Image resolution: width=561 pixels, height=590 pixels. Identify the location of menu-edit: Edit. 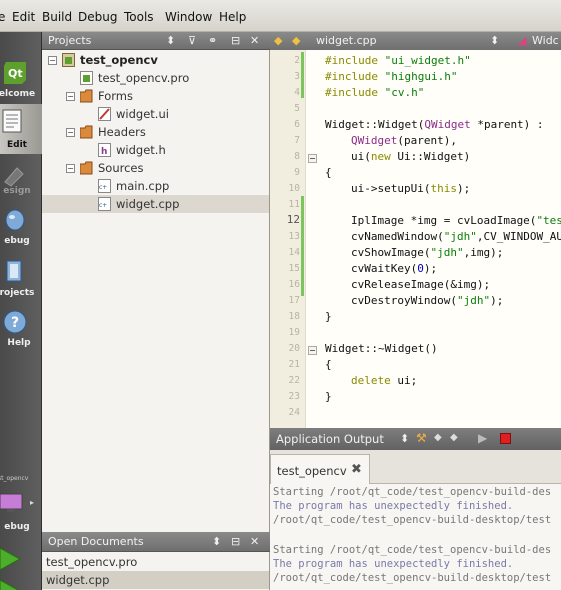
(23, 17).